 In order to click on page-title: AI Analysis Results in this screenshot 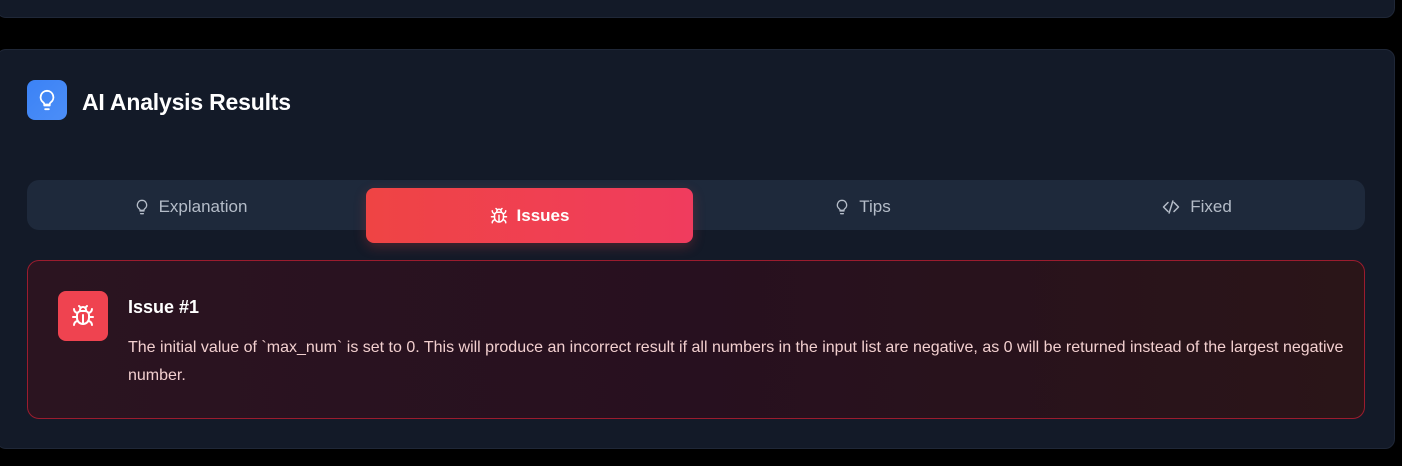, I will do `click(186, 102)`.